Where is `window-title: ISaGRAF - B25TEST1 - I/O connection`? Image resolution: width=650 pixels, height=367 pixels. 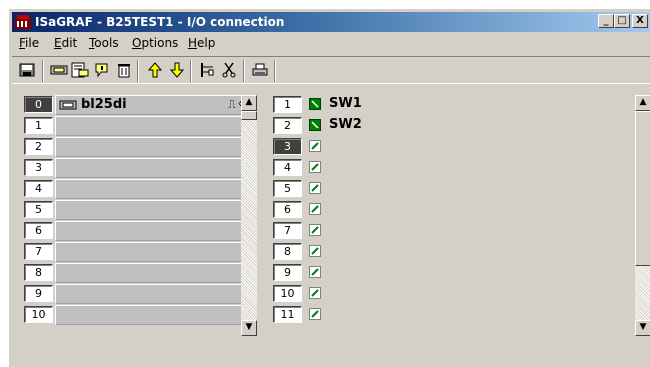 window-title: ISaGRAF - B25TEST1 - I/O connection is located at coordinates (160, 22).